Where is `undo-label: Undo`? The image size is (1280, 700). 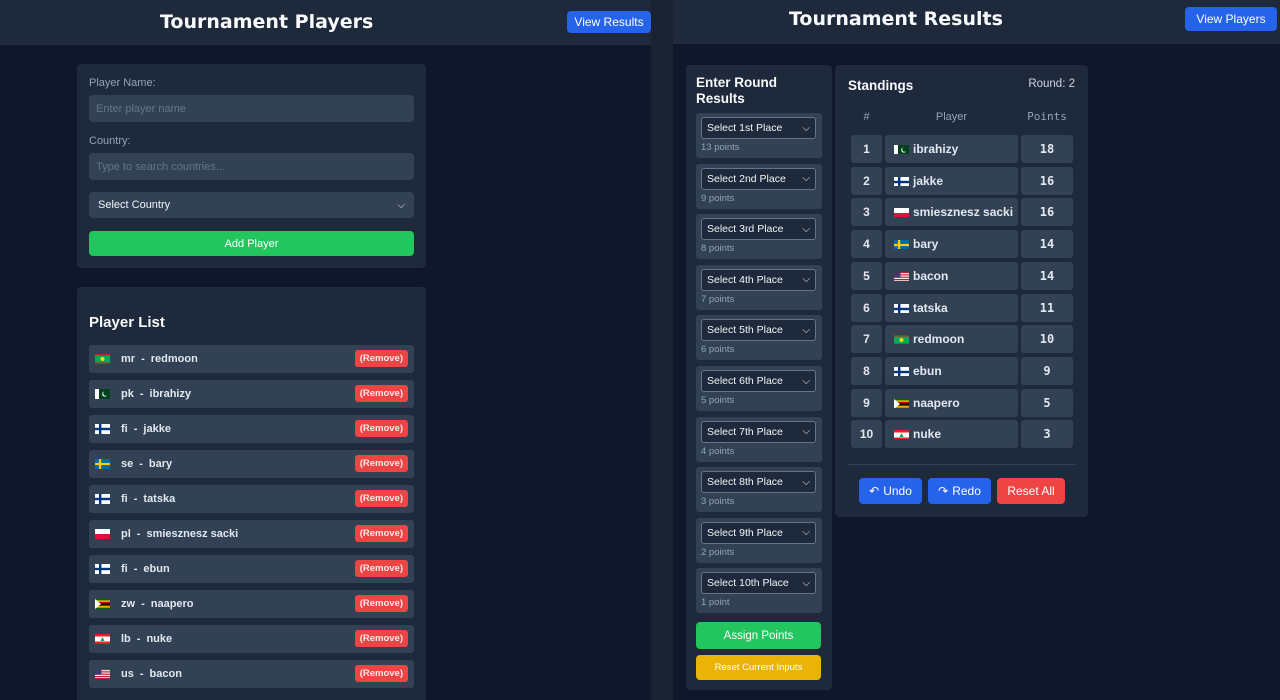 undo-label: Undo is located at coordinates (897, 491).